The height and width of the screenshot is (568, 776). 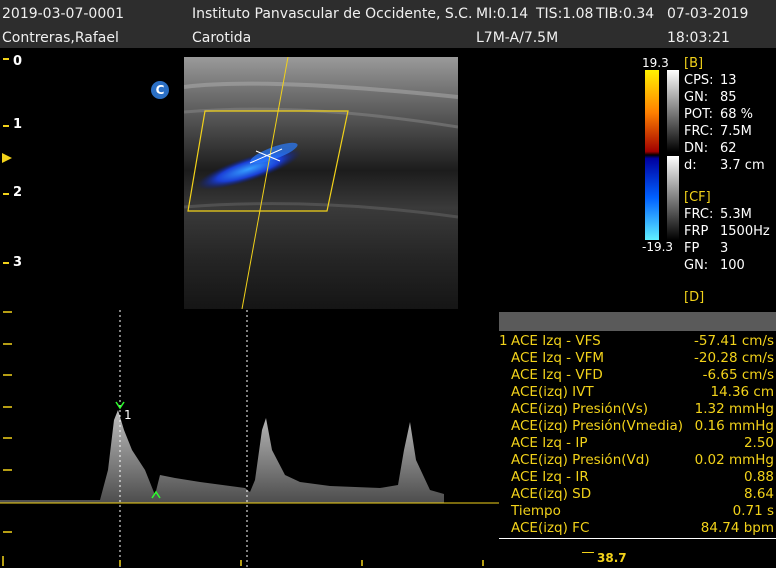 I want to click on tib-index: TIB:0.34, so click(x=625, y=14).